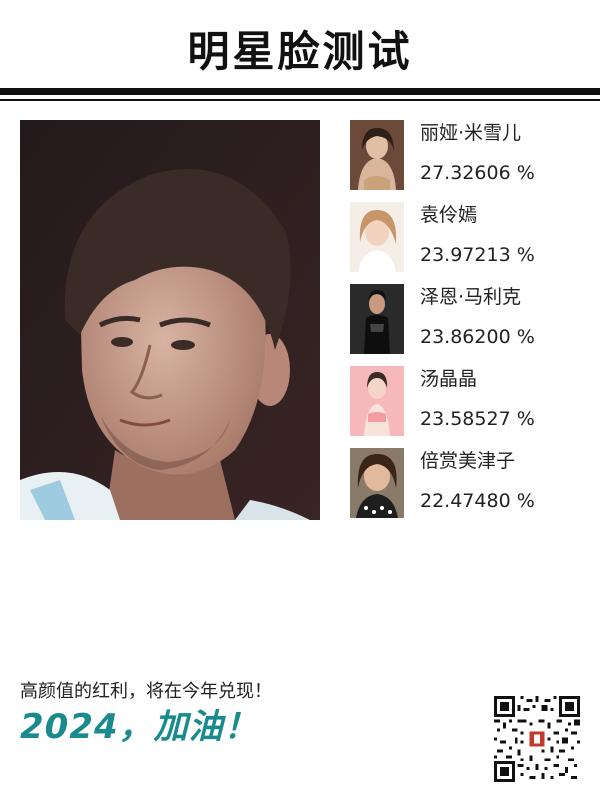 The height and width of the screenshot is (800, 600). Describe the element at coordinates (300, 100) in the screenshot. I see `header-divider-thin` at that location.